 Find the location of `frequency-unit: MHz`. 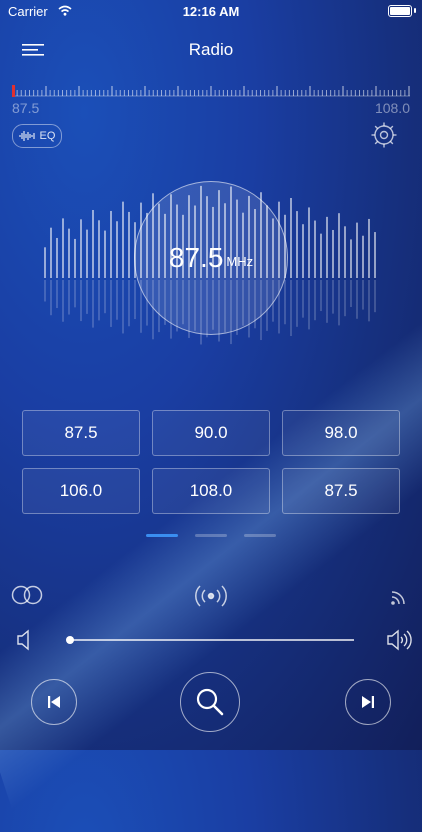

frequency-unit: MHz is located at coordinates (240, 261).